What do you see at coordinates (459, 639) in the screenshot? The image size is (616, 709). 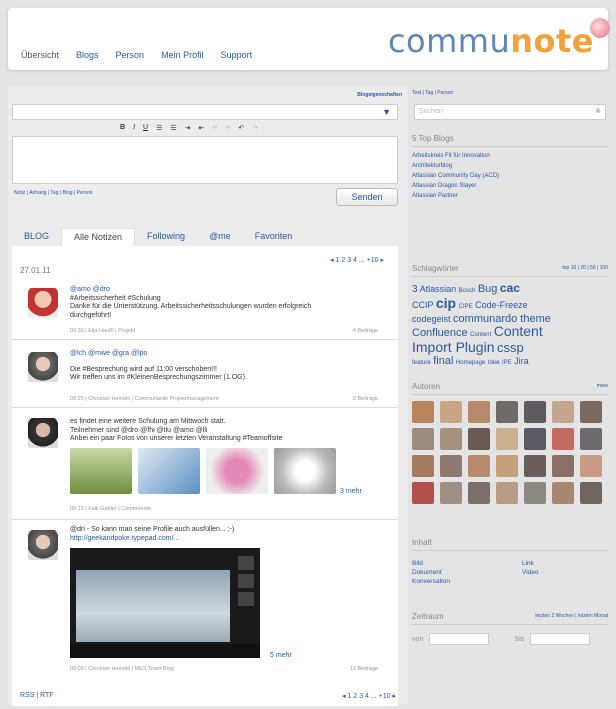 I see `from-date-input` at bounding box center [459, 639].